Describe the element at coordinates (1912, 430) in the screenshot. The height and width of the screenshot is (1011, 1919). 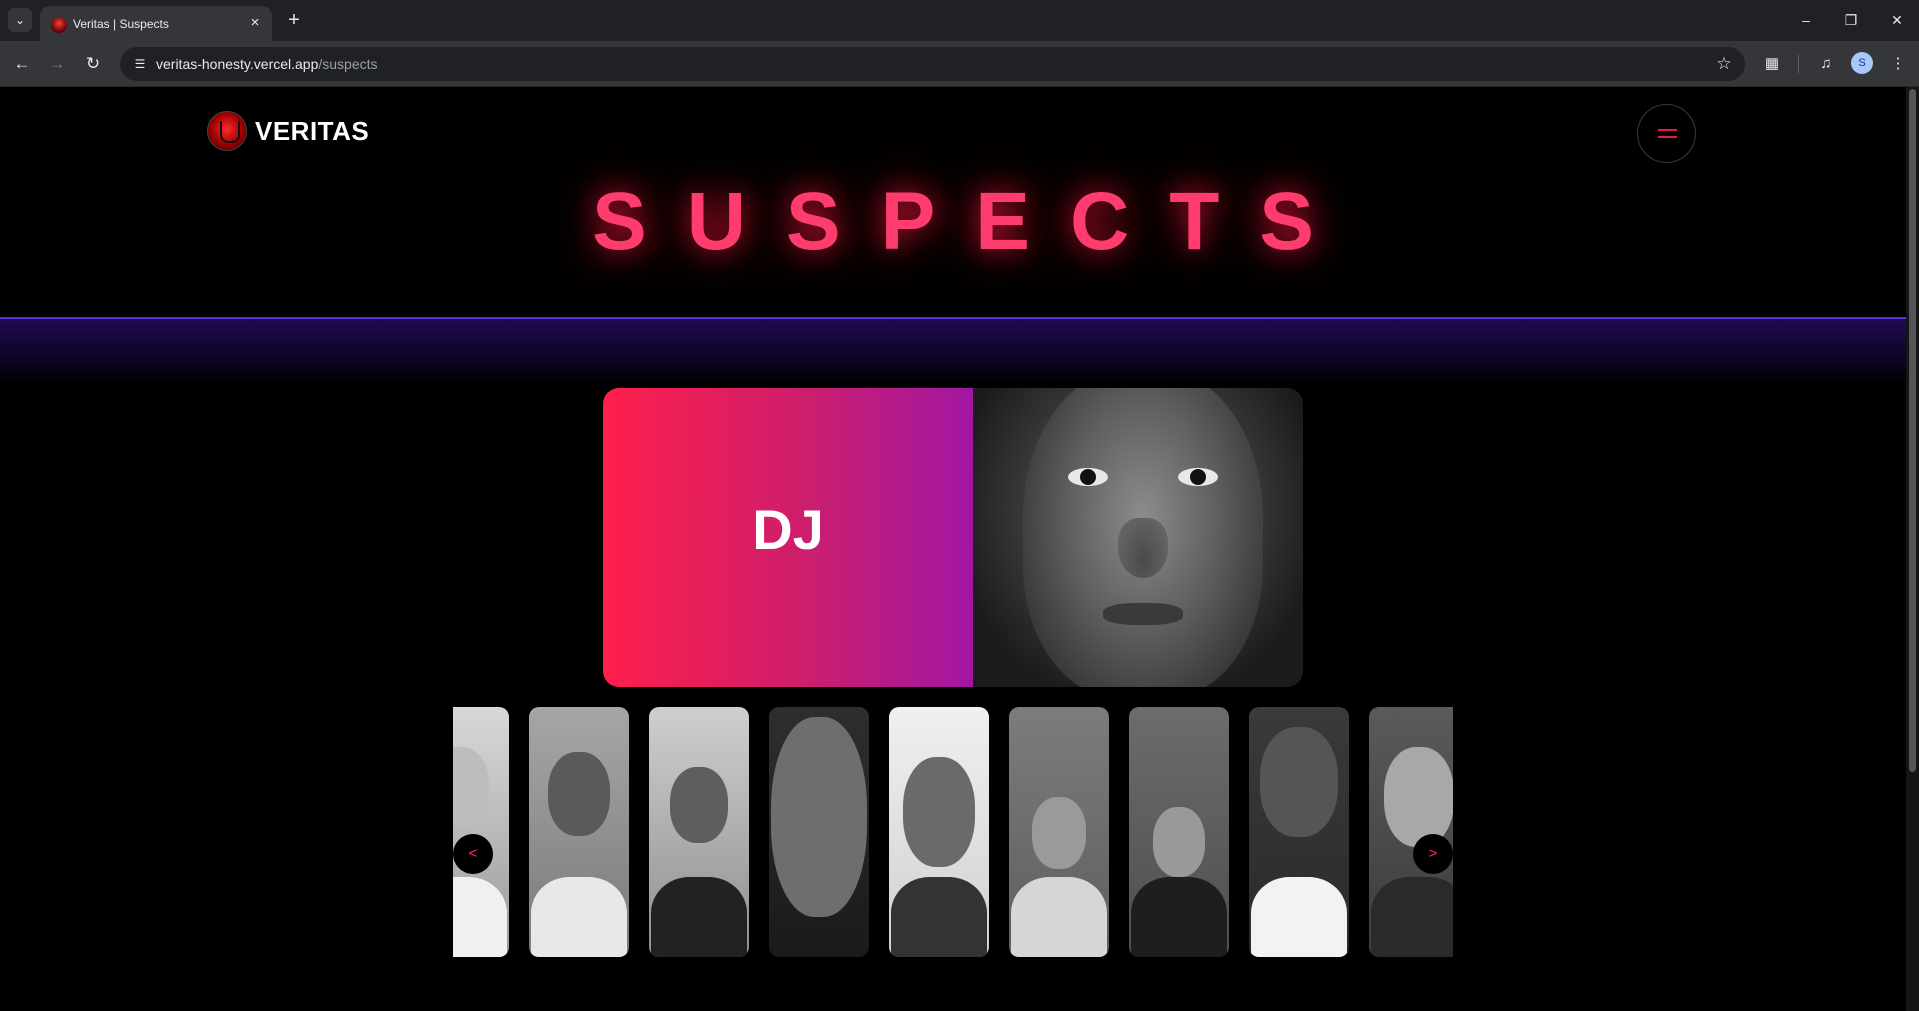
I see `scrollbar-thumb` at that location.